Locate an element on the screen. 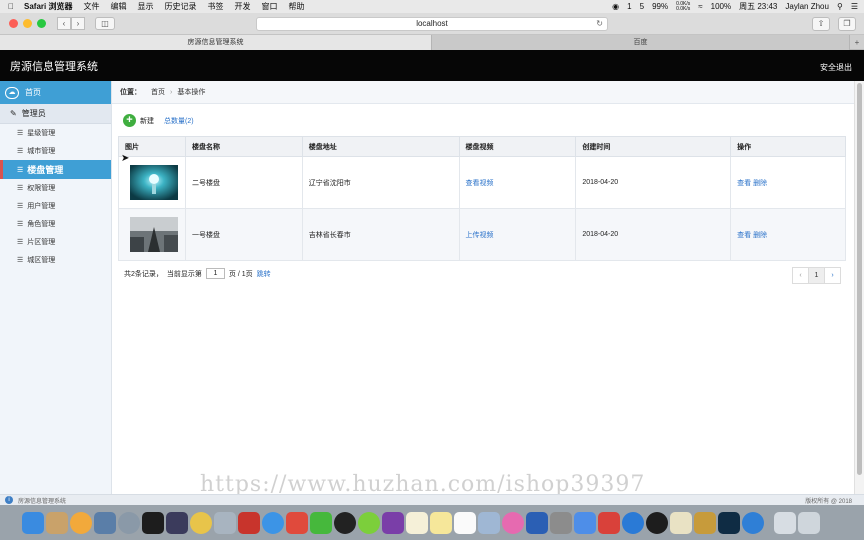 This screenshot has width=864, height=540. calendar-icon is located at coordinates (465, 522).